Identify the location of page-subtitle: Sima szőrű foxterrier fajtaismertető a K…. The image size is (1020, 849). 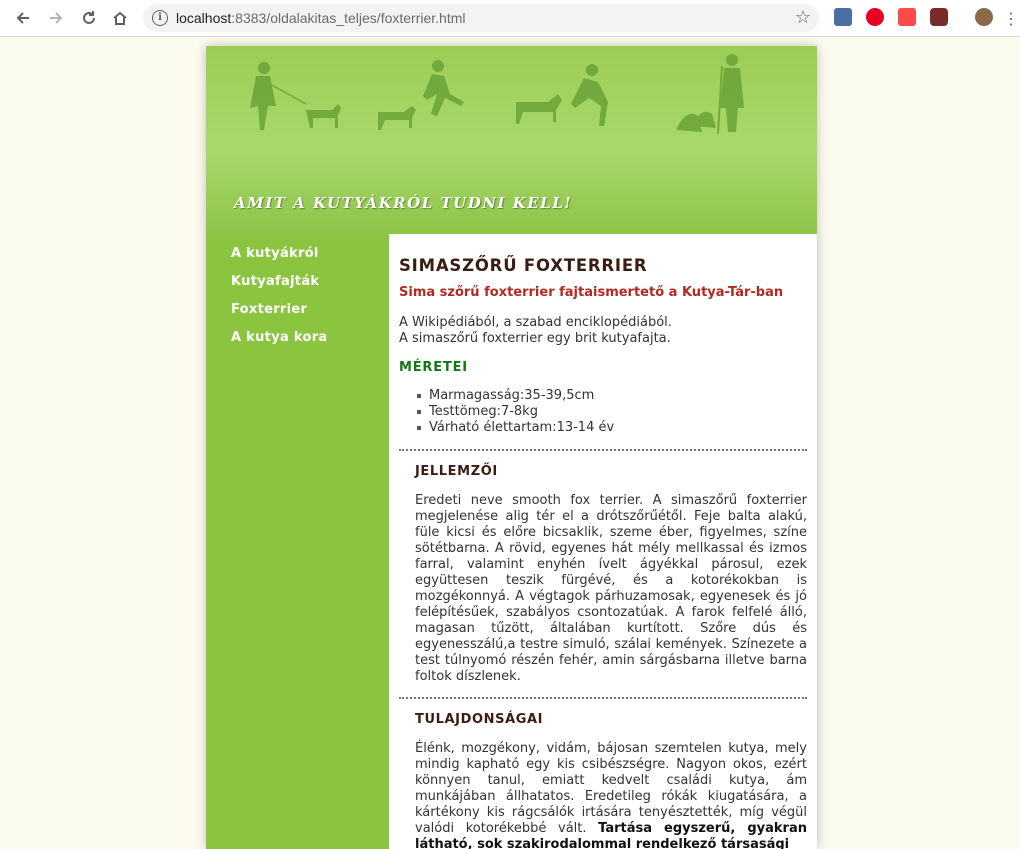
(591, 292).